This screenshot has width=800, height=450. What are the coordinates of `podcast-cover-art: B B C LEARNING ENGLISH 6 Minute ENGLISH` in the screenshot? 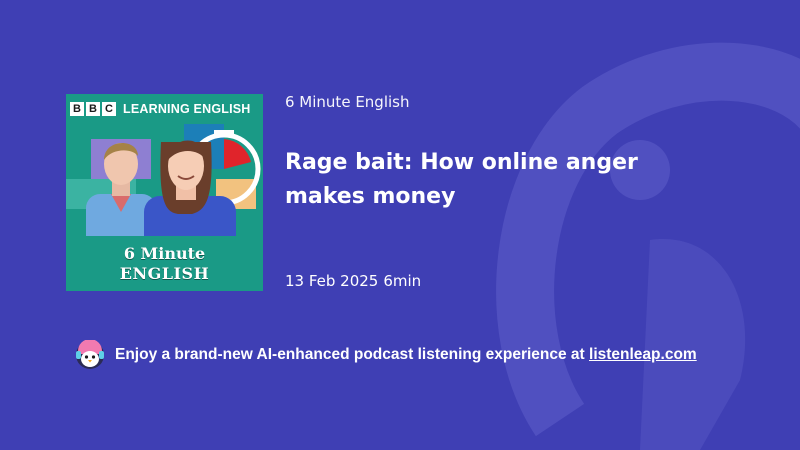 It's located at (164, 192).